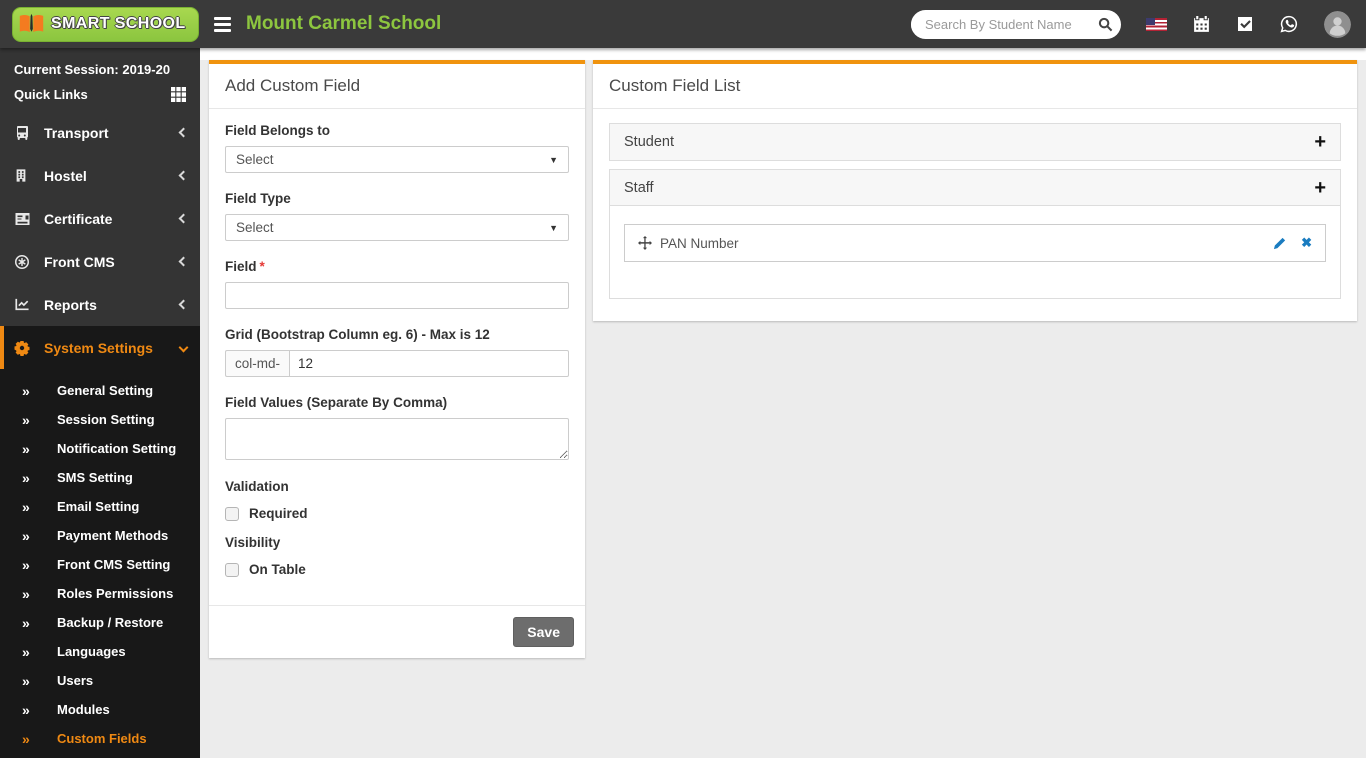 This screenshot has height=758, width=1366. What do you see at coordinates (975, 243) in the screenshot?
I see `custom-field-row: PAN Number ✖` at bounding box center [975, 243].